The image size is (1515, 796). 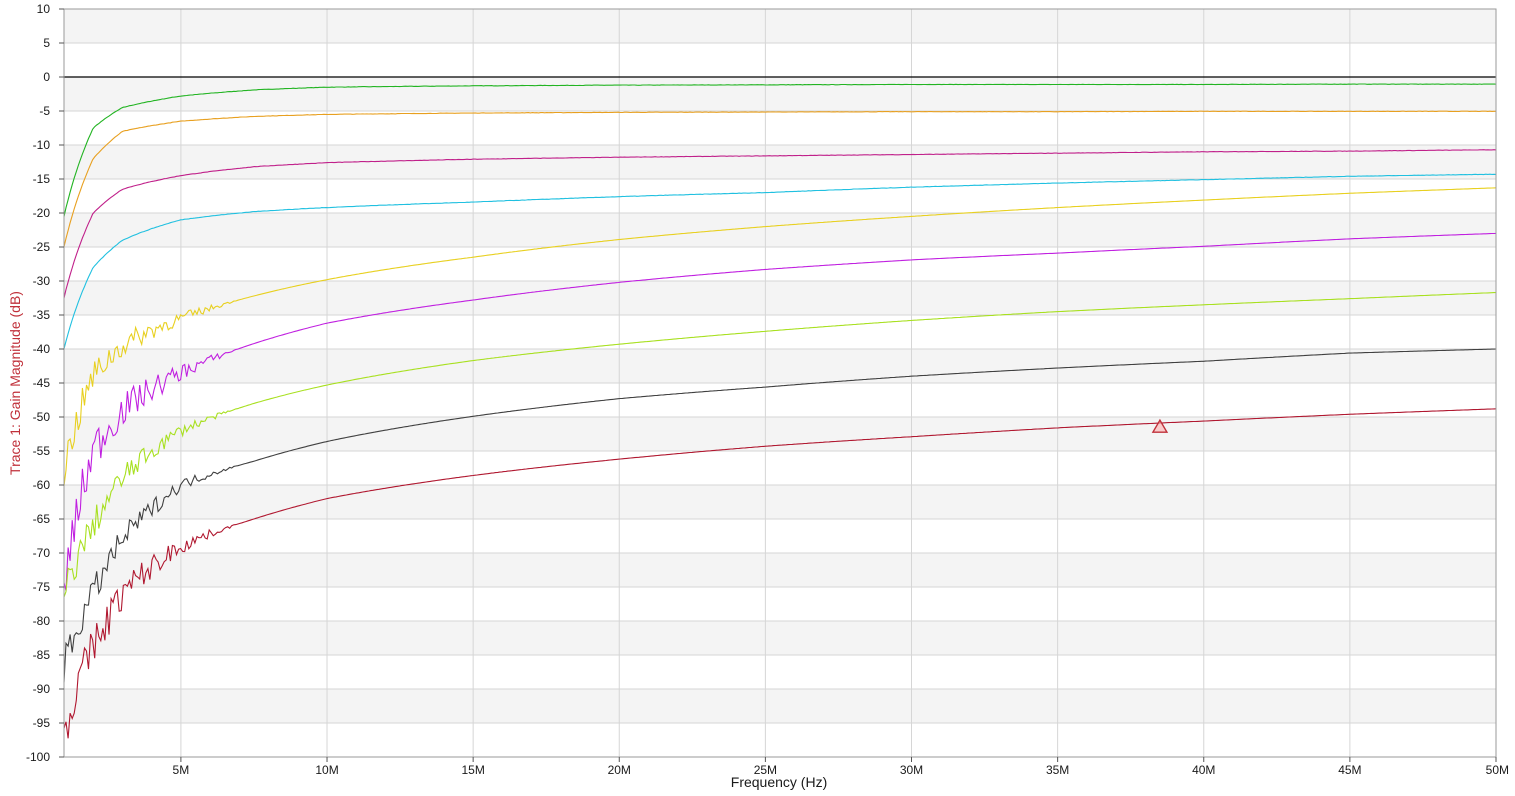 What do you see at coordinates (911, 770) in the screenshot?
I see `x-tick-label: 30M` at bounding box center [911, 770].